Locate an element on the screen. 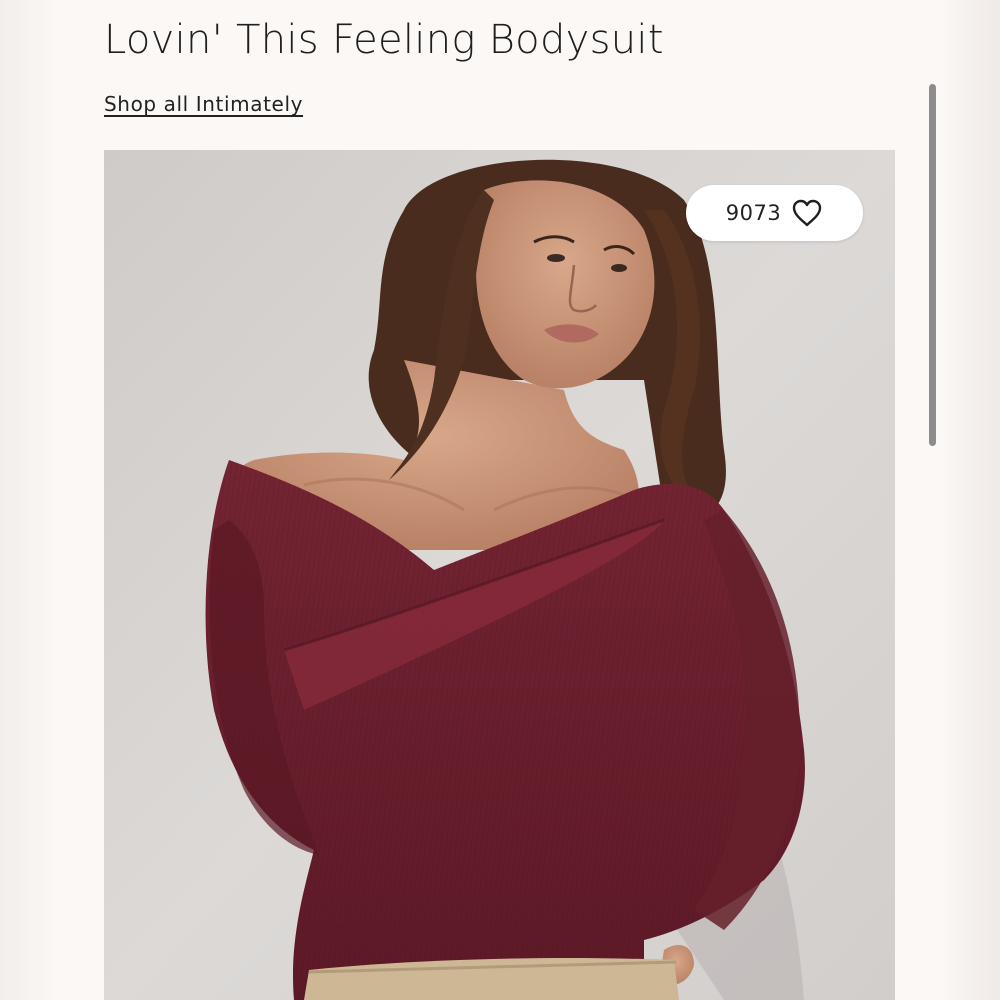 Image resolution: width=1000 pixels, height=1000 pixels. product-title: Lovin' This Feeling Bodysuit is located at coordinates (384, 40).